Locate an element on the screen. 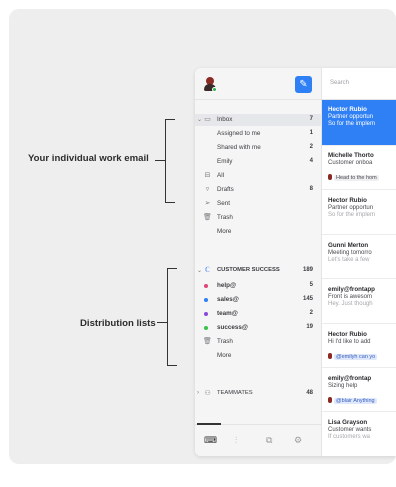  sidebar-item-label: Inbox is located at coordinates (225, 119).